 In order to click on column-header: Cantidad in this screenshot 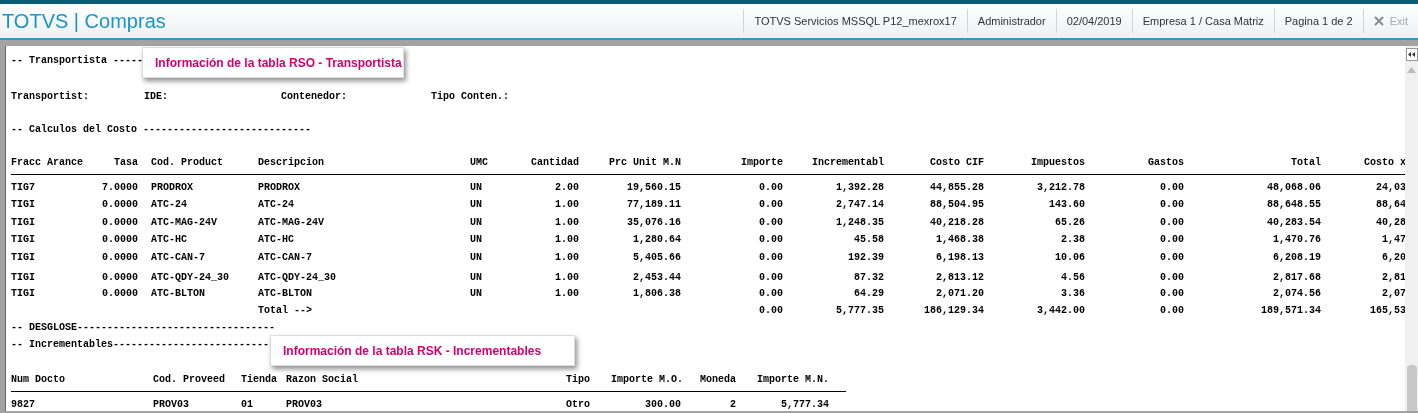, I will do `click(555, 162)`.